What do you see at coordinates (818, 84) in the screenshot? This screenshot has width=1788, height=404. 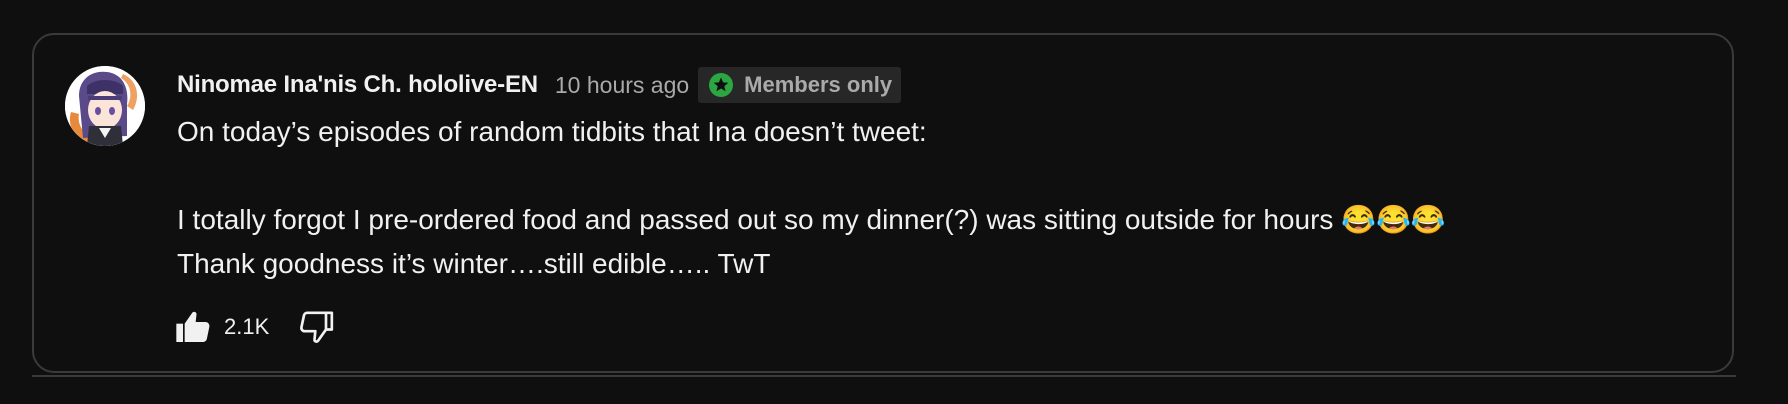 I see `members-only-label: Members only` at bounding box center [818, 84].